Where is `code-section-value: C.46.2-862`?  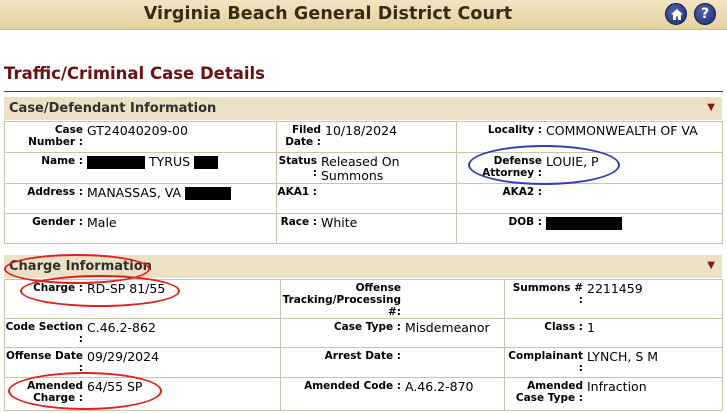
code-section-value: C.46.2-862 is located at coordinates (121, 327).